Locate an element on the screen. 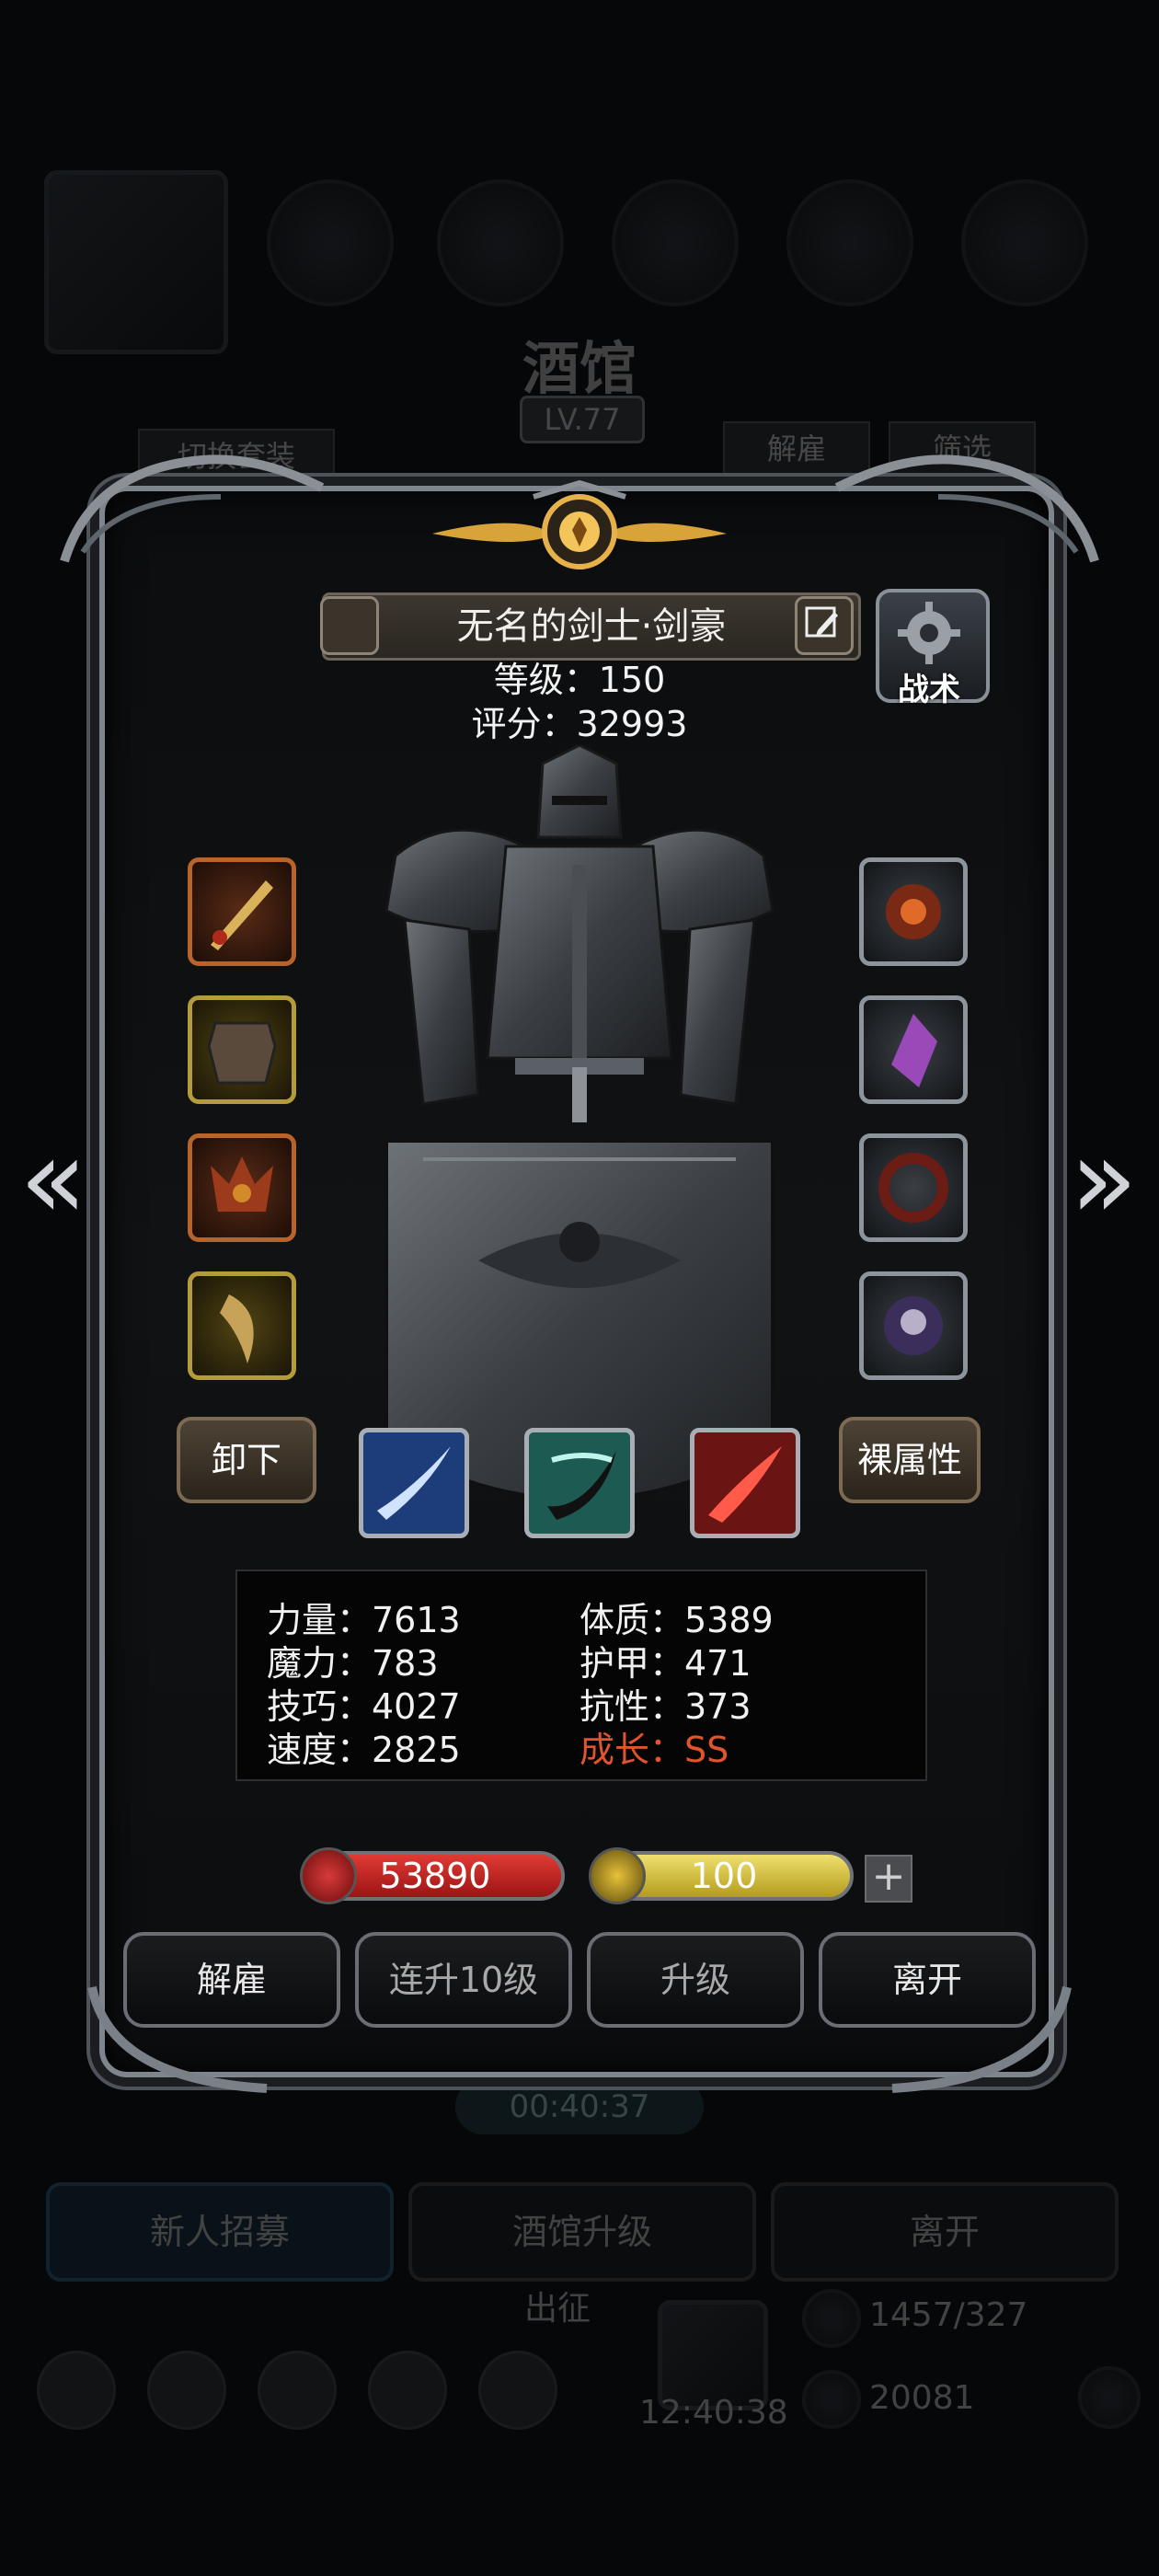  bg-hero-portrait is located at coordinates (136, 262).